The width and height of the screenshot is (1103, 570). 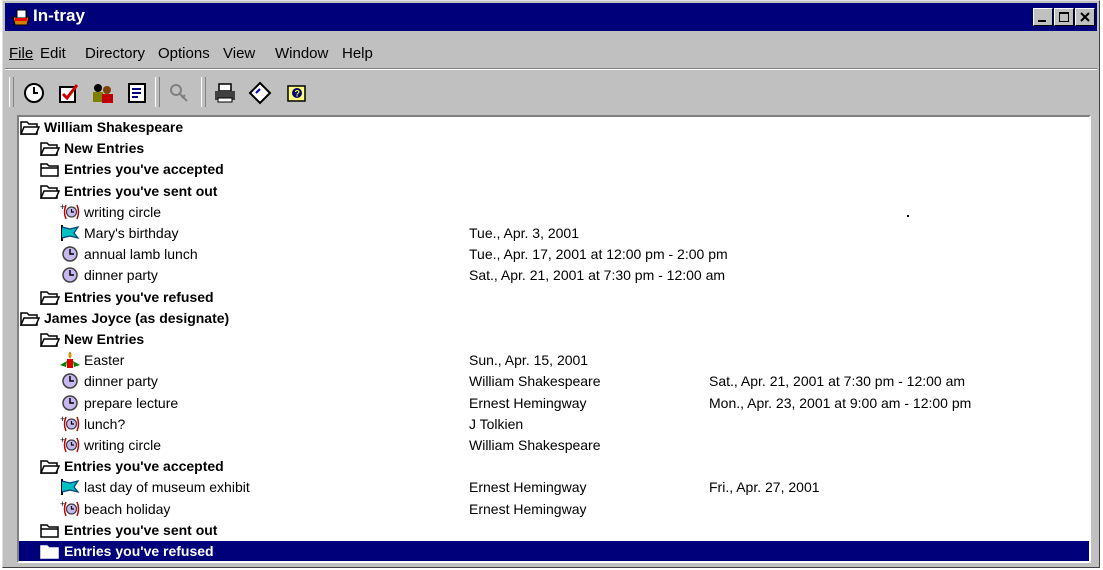 What do you see at coordinates (103, 93) in the screenshot?
I see `people-icon` at bounding box center [103, 93].